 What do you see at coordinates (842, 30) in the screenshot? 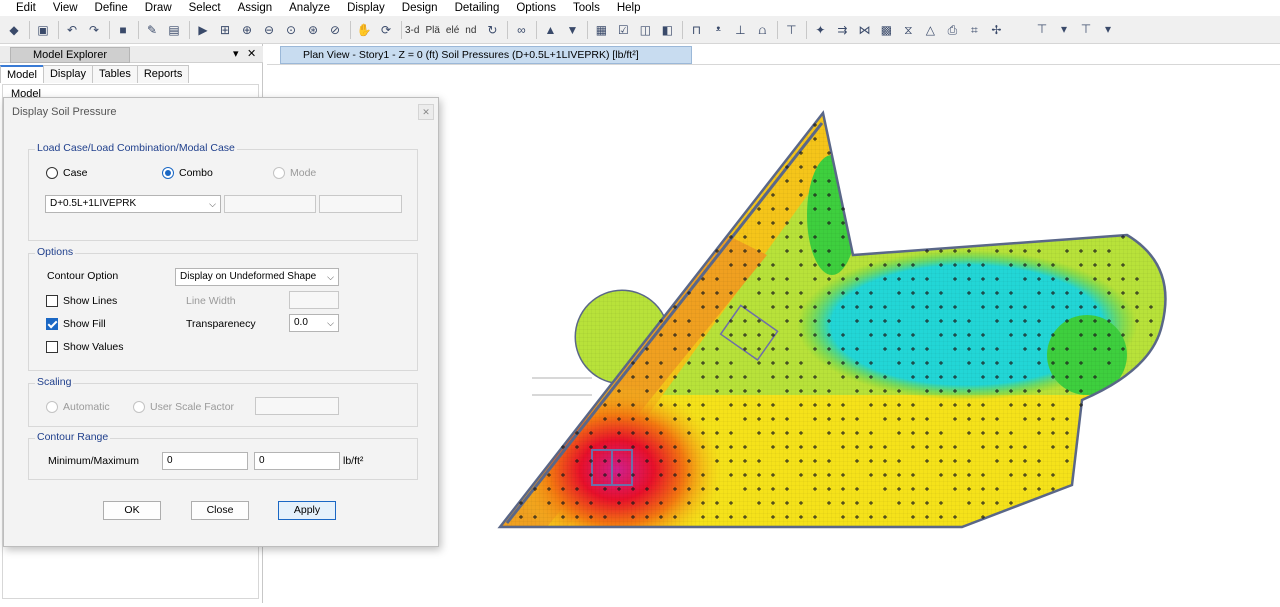
I see `beam-forces-icon: ⇉` at bounding box center [842, 30].